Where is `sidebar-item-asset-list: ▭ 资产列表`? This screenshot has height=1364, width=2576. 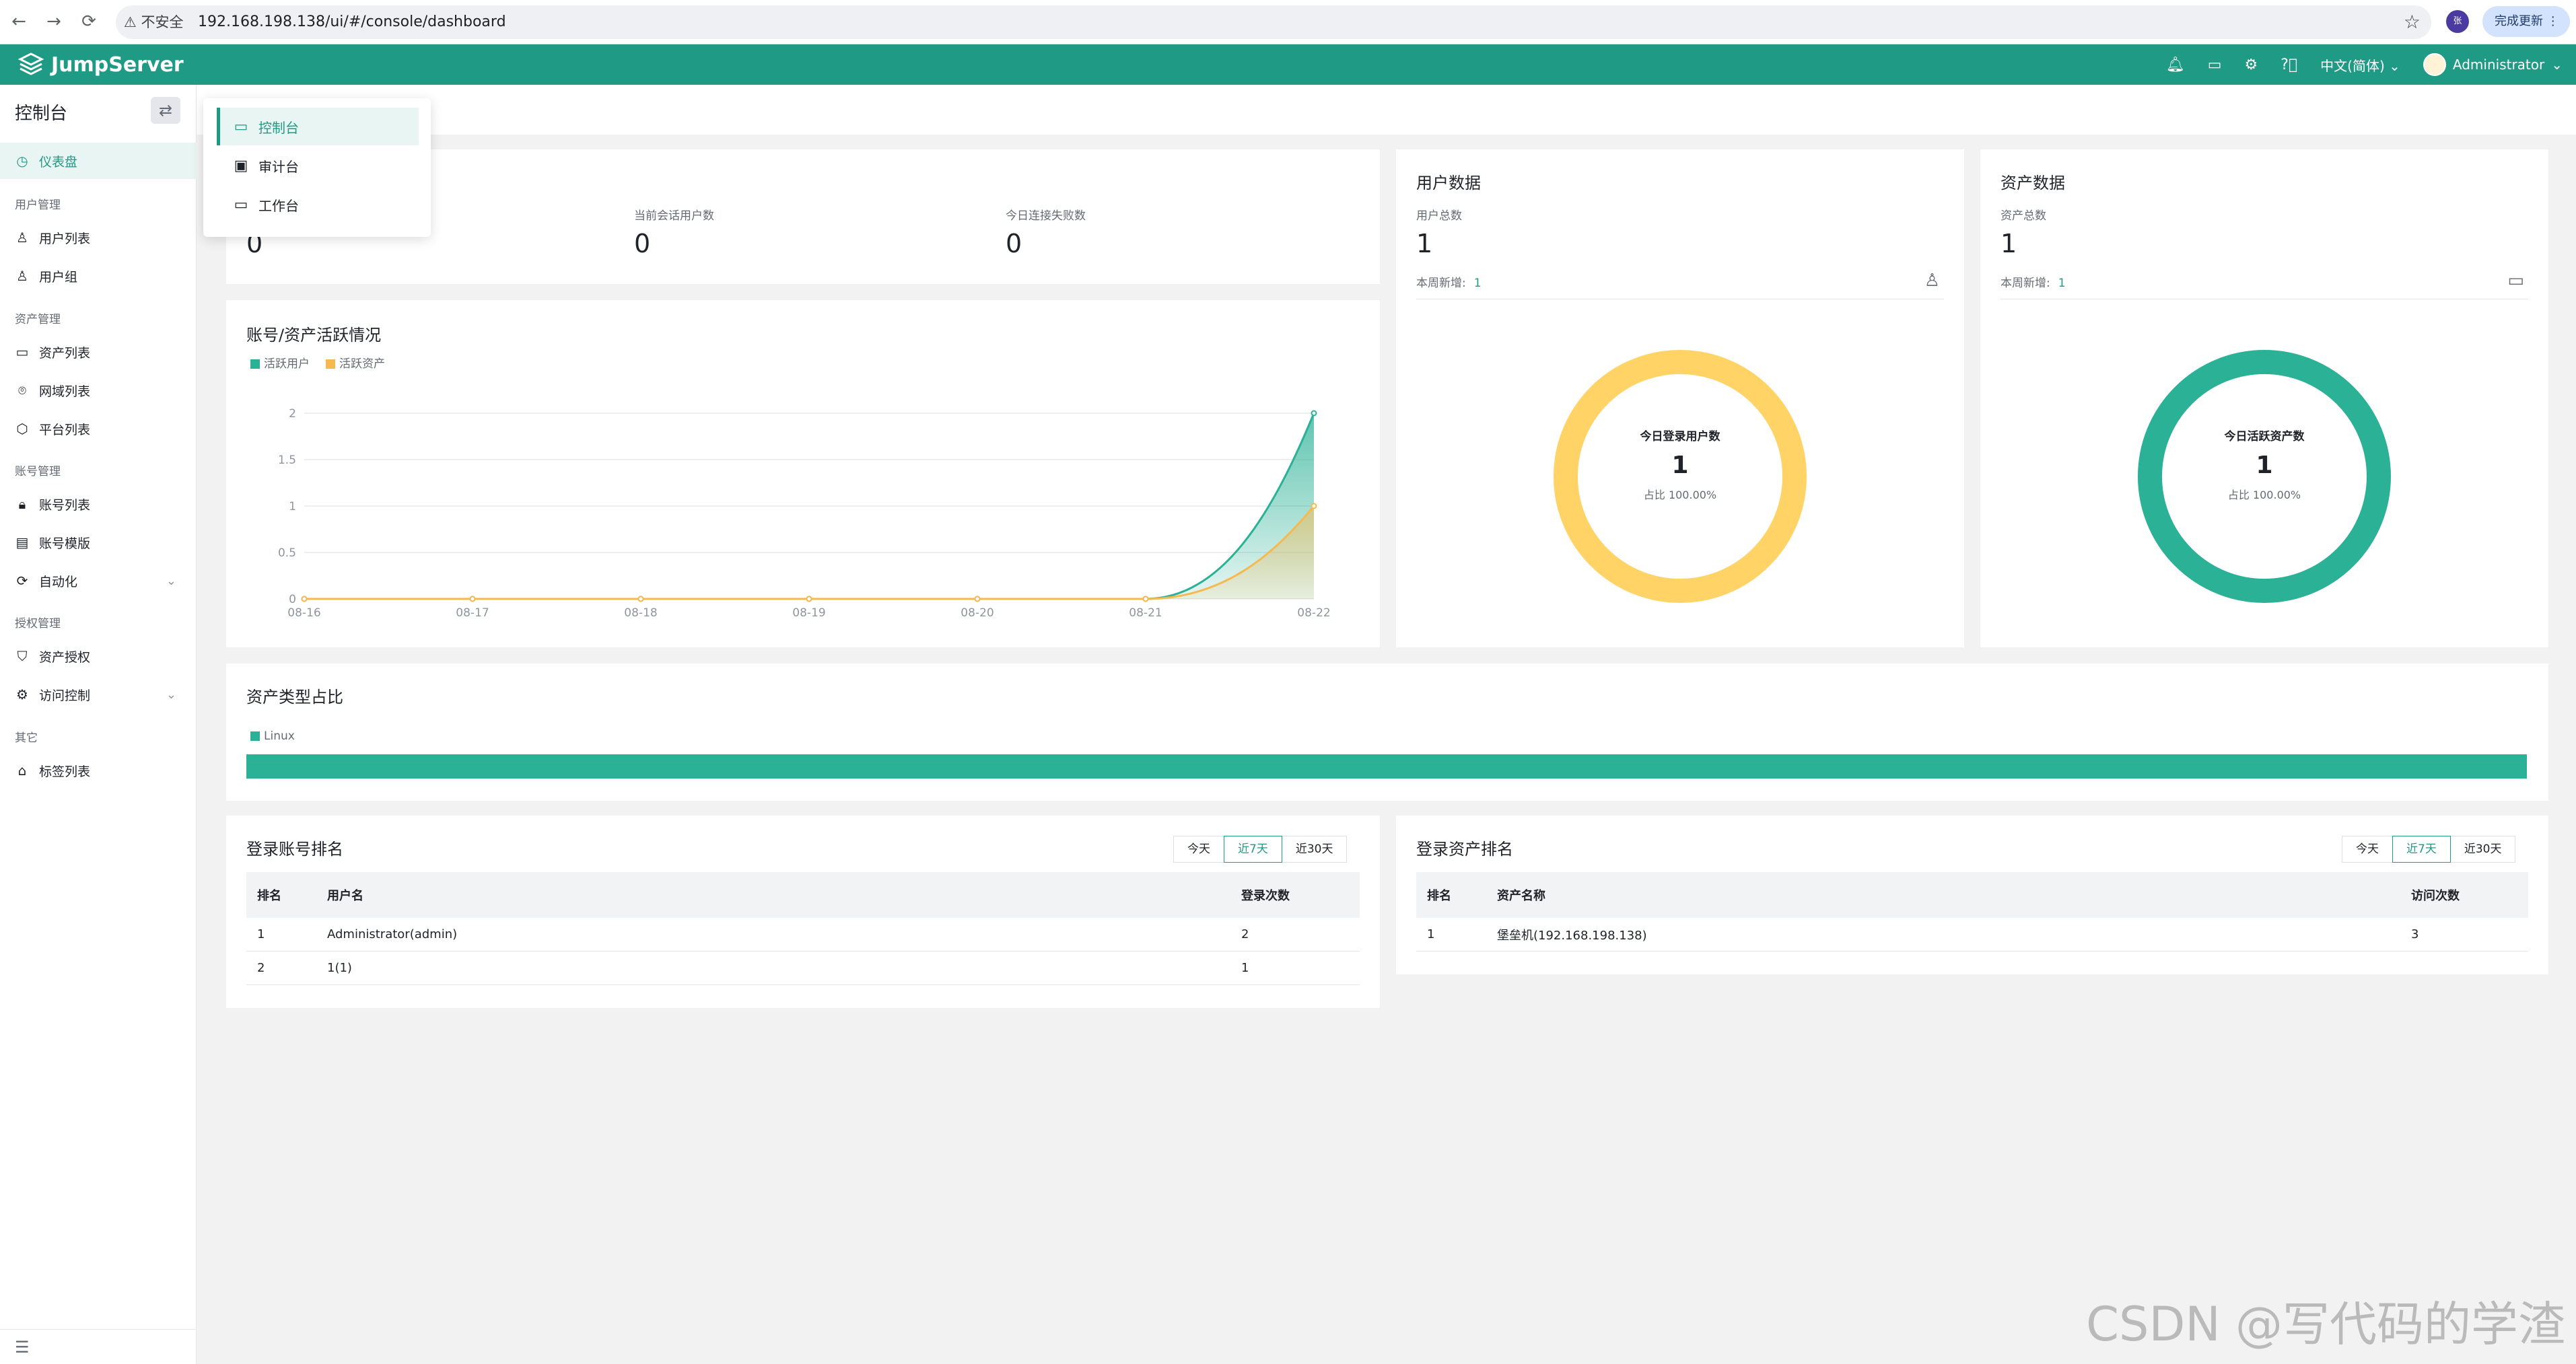
sidebar-item-asset-list: ▭ 资产列表 is located at coordinates (98, 352).